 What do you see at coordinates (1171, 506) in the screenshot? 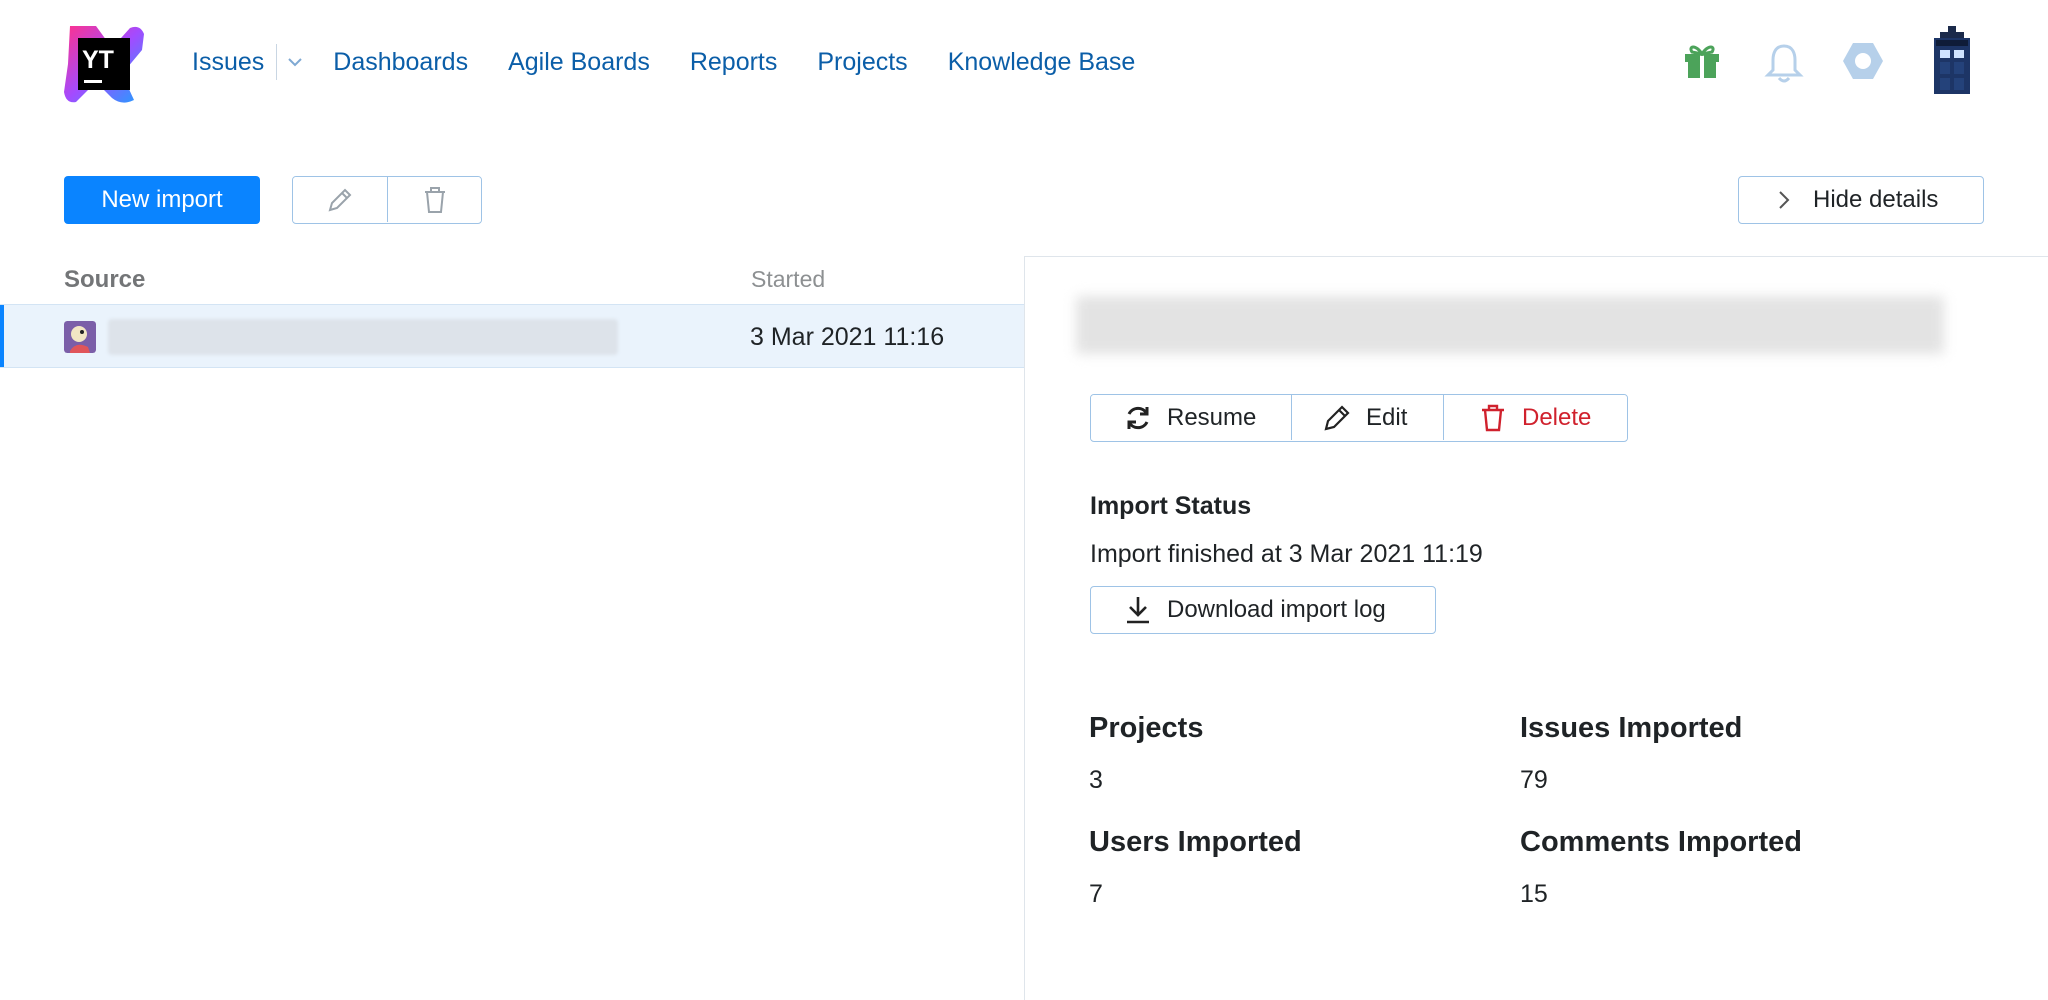
I see `import-status-title: Import Status` at bounding box center [1171, 506].